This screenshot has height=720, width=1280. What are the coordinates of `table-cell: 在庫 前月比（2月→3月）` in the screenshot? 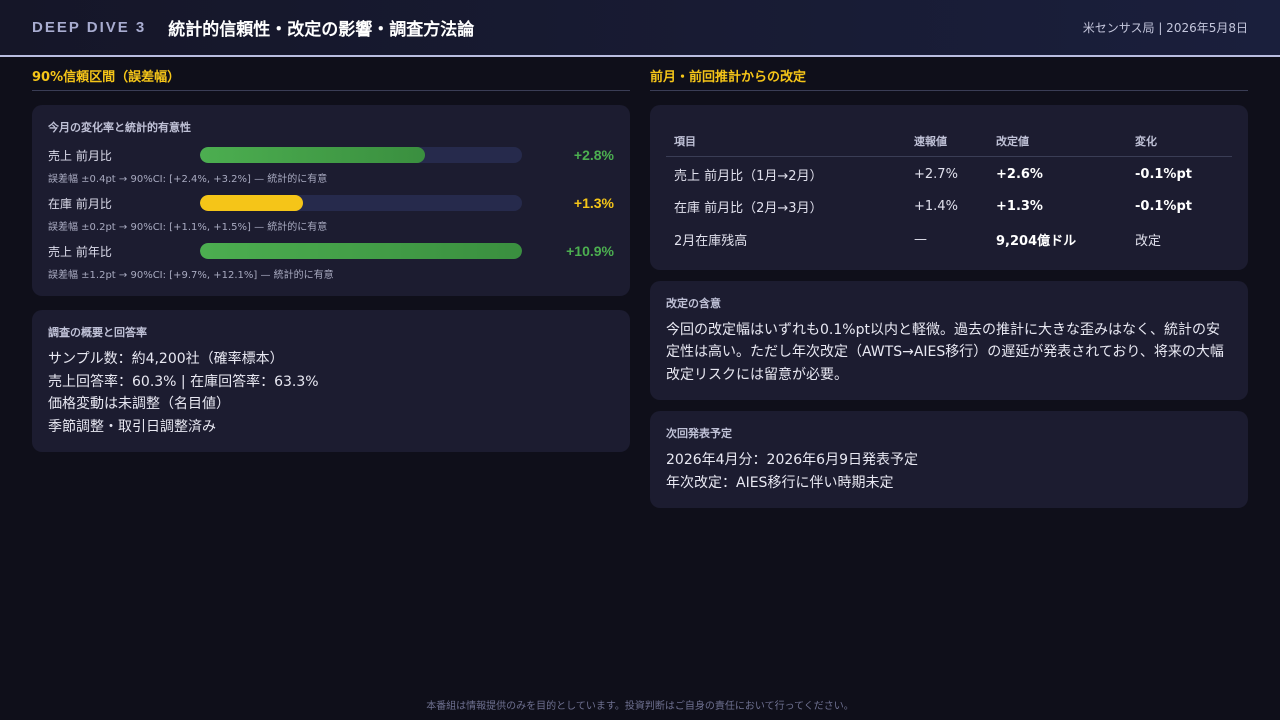 It's located at (748, 208).